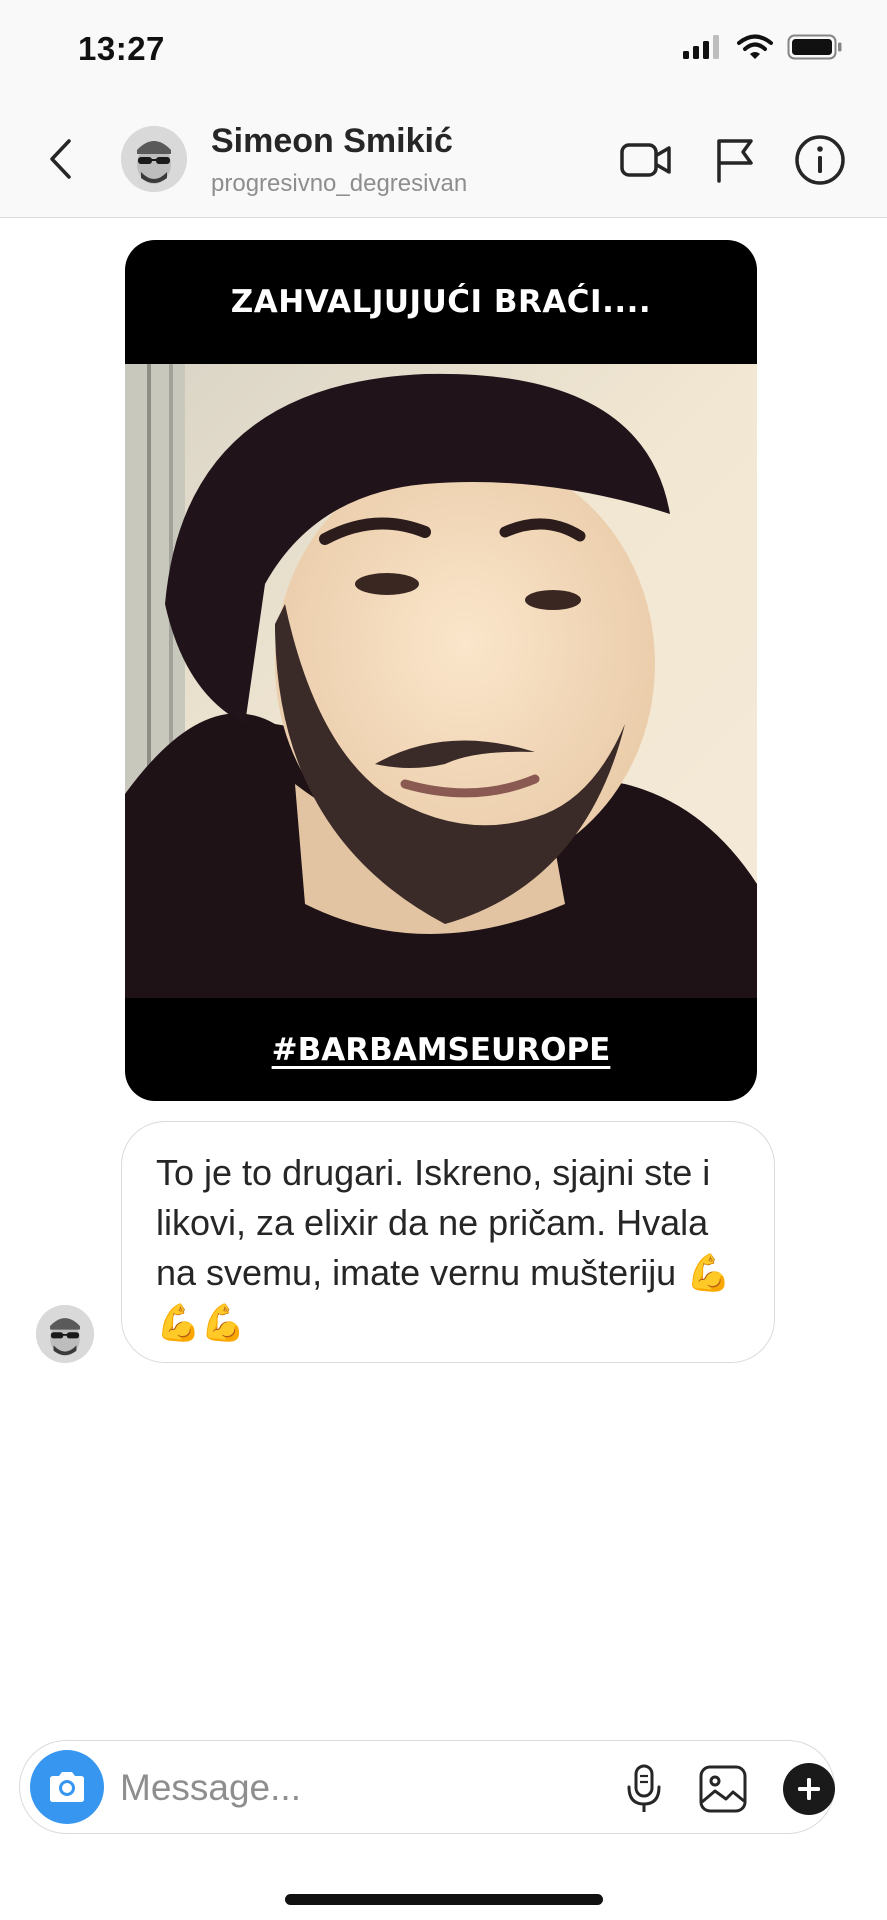 The height and width of the screenshot is (1920, 887). Describe the element at coordinates (121, 48) in the screenshot. I see `status-time: 13:27` at that location.